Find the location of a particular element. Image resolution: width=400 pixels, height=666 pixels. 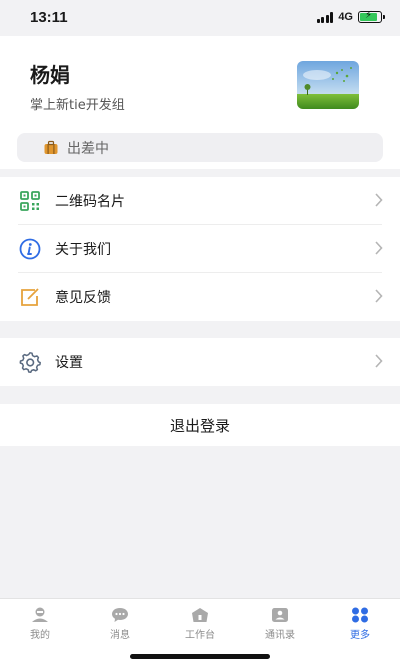

tab-mine: 我的 is located at coordinates (40, 624).